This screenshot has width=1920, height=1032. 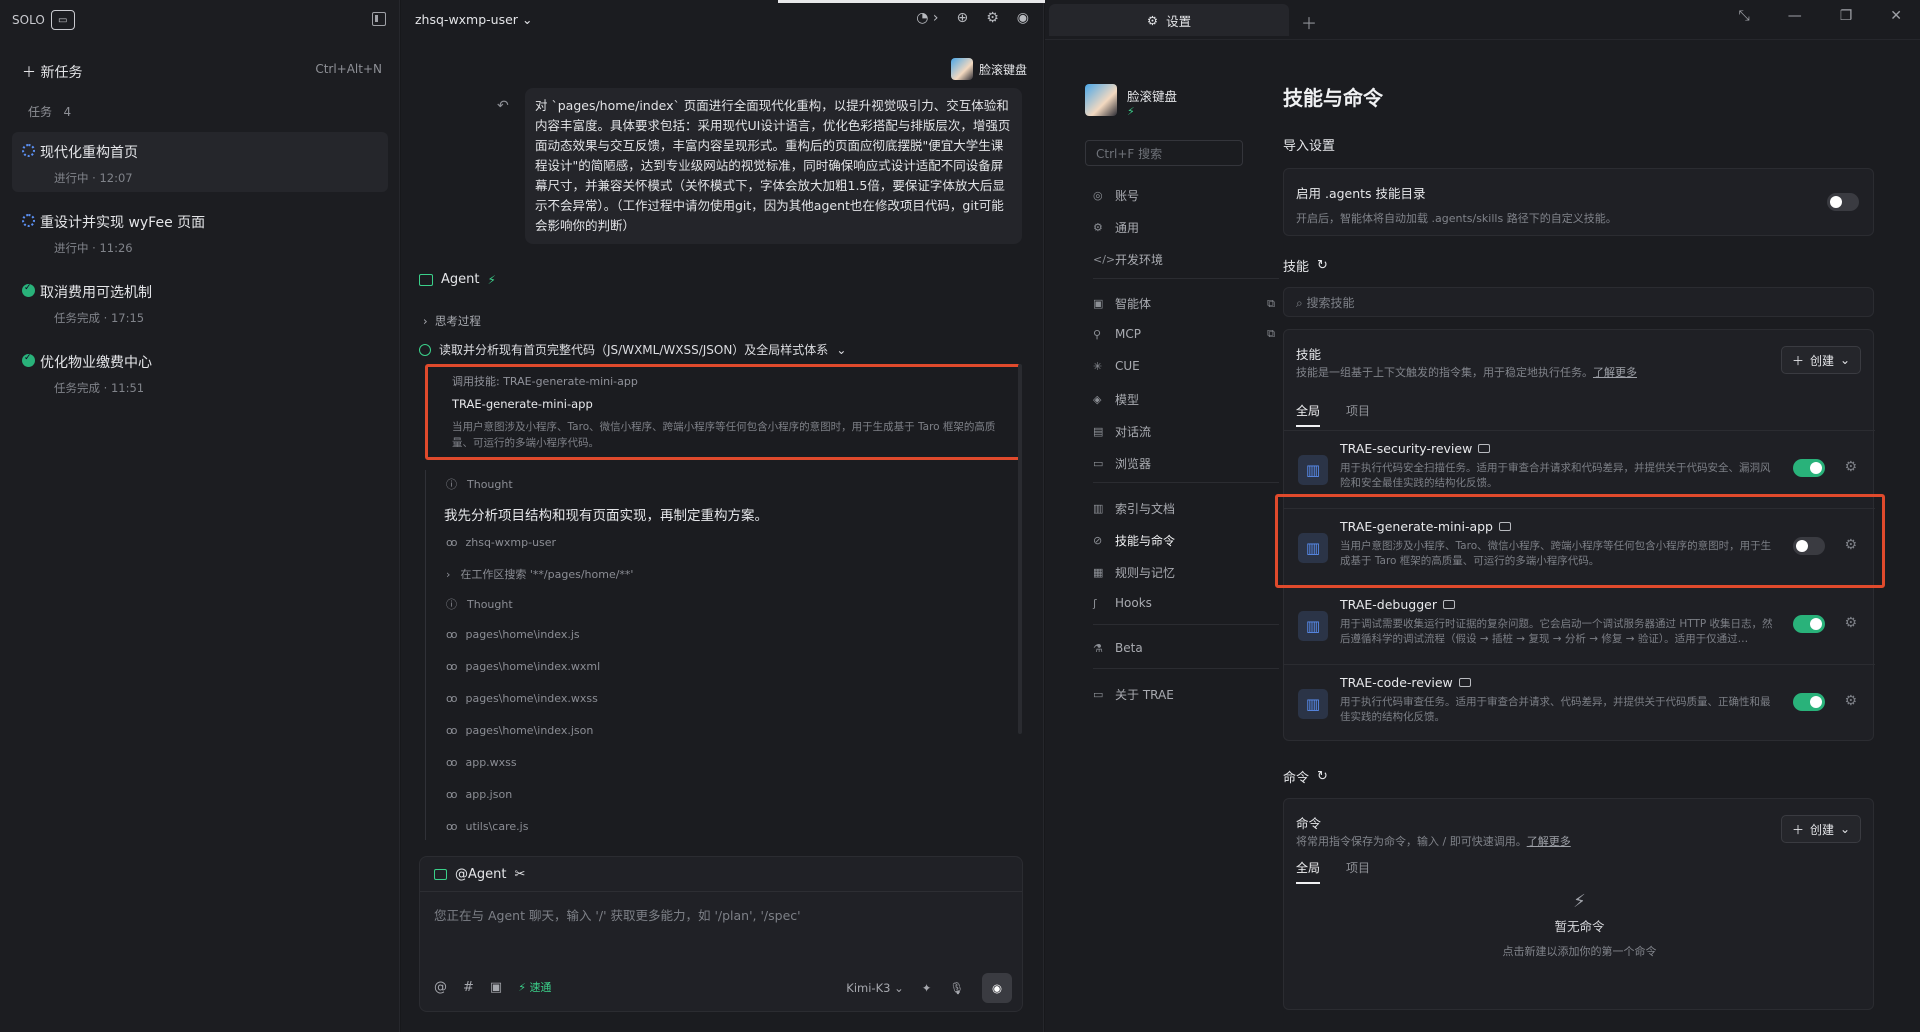 What do you see at coordinates (1186, 334) in the screenshot?
I see `nav-mcp: ⚲ MCP ⧉` at bounding box center [1186, 334].